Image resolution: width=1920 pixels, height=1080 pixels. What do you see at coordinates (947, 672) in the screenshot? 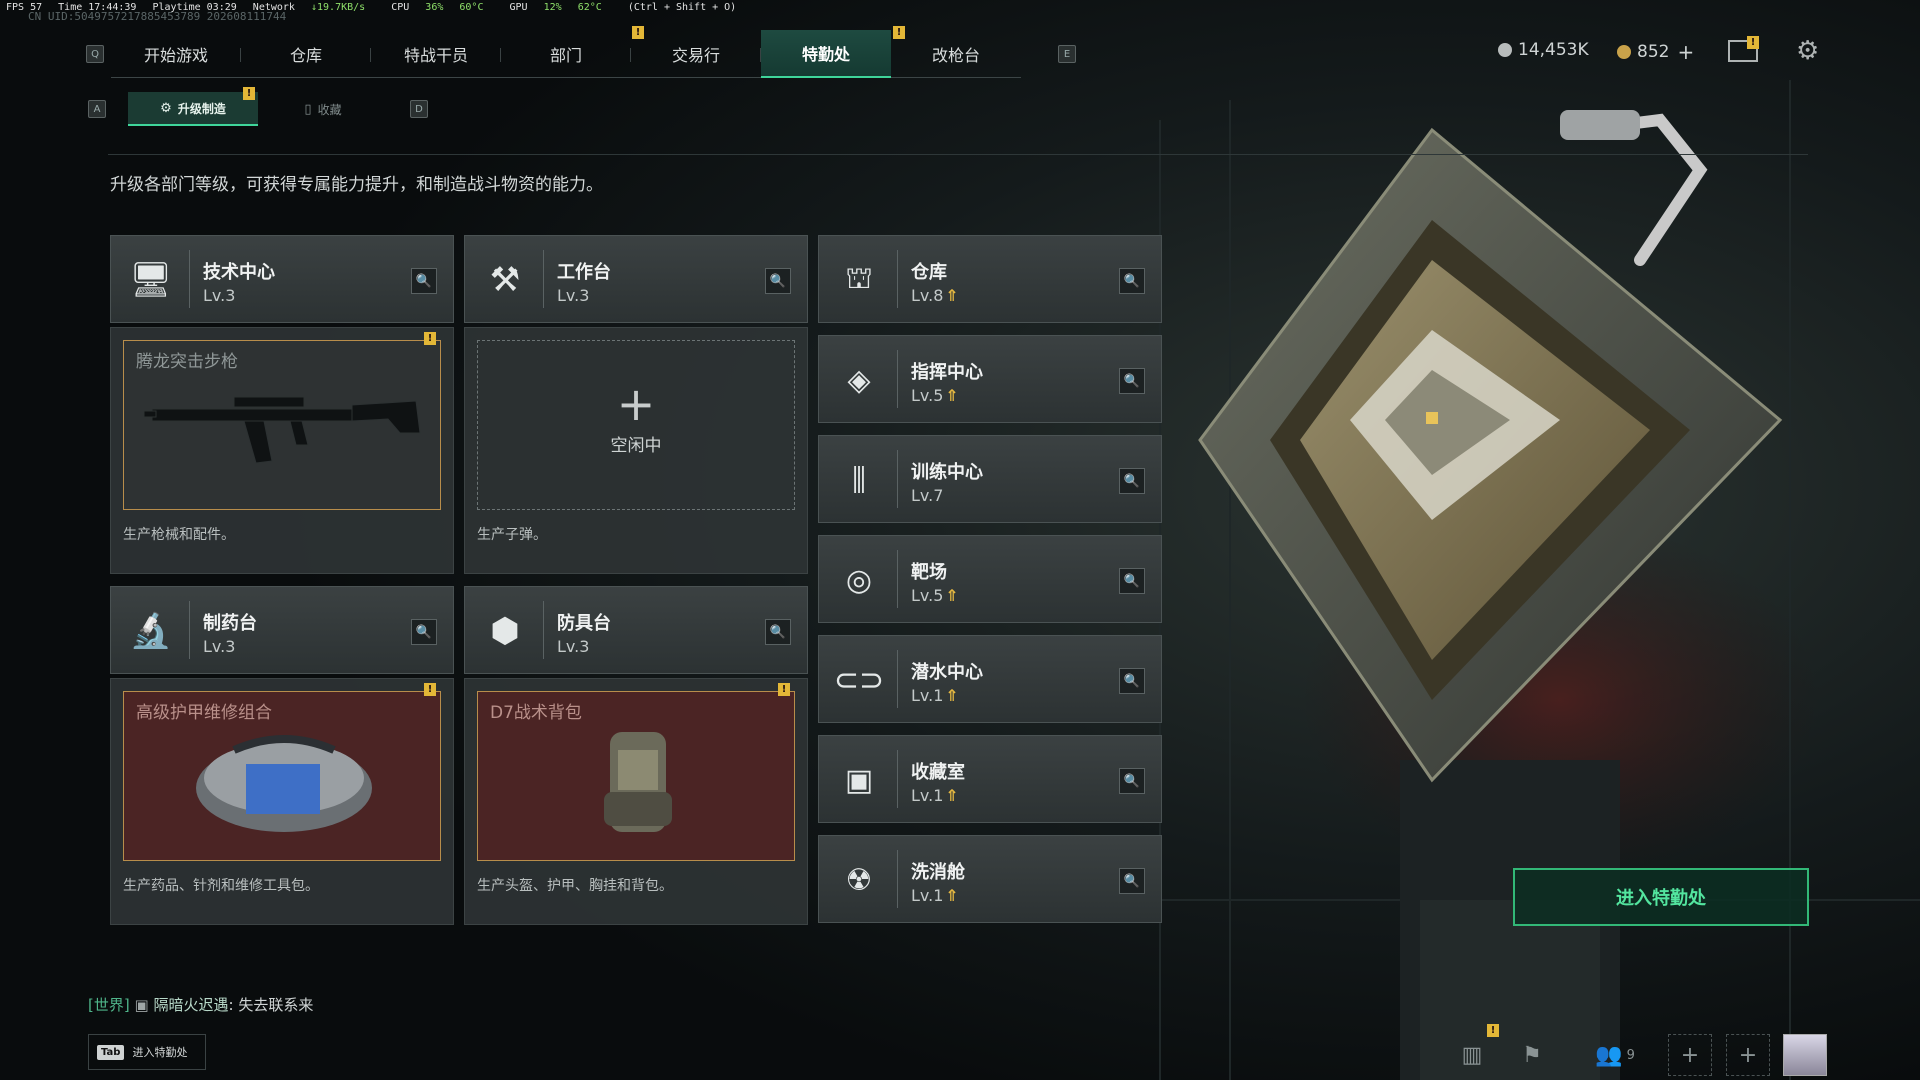
I see `station-name: 潜水中心` at bounding box center [947, 672].